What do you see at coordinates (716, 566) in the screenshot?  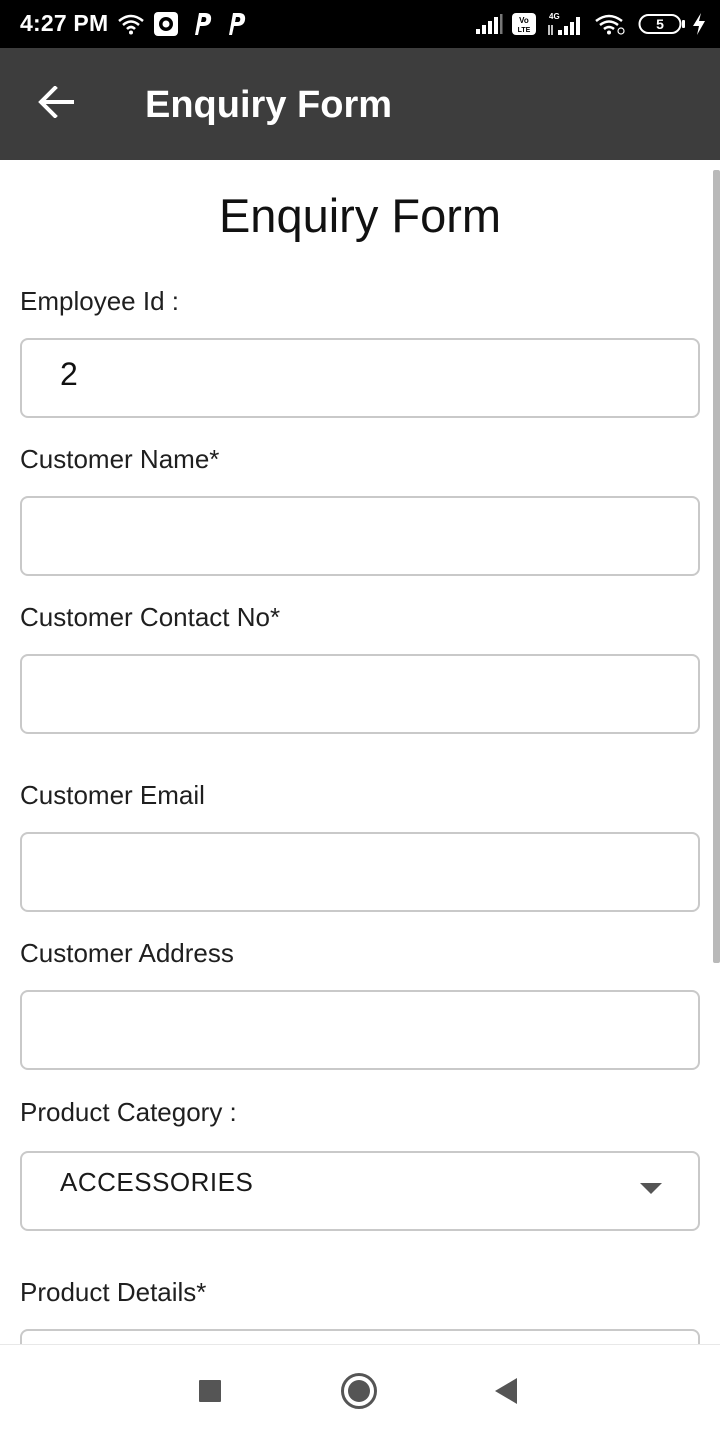 I see `scrollbar` at bounding box center [716, 566].